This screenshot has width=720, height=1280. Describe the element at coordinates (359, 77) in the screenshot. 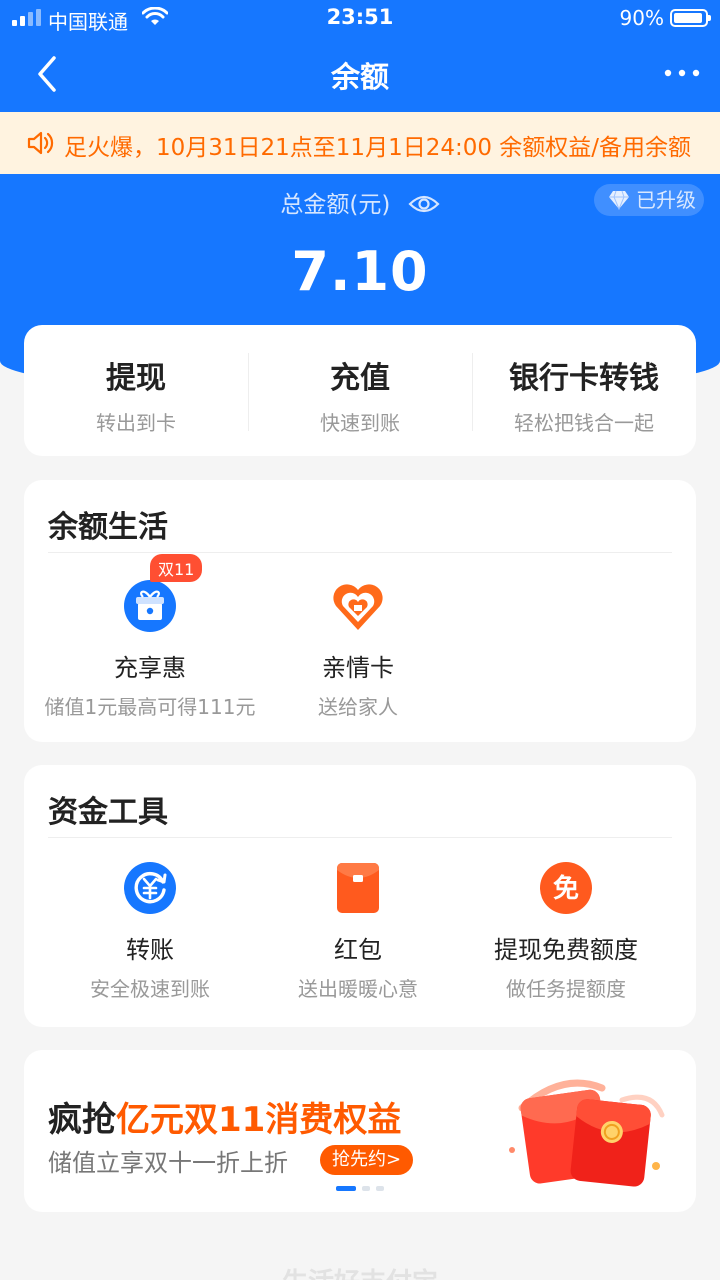

I see `page-title: 余额` at that location.